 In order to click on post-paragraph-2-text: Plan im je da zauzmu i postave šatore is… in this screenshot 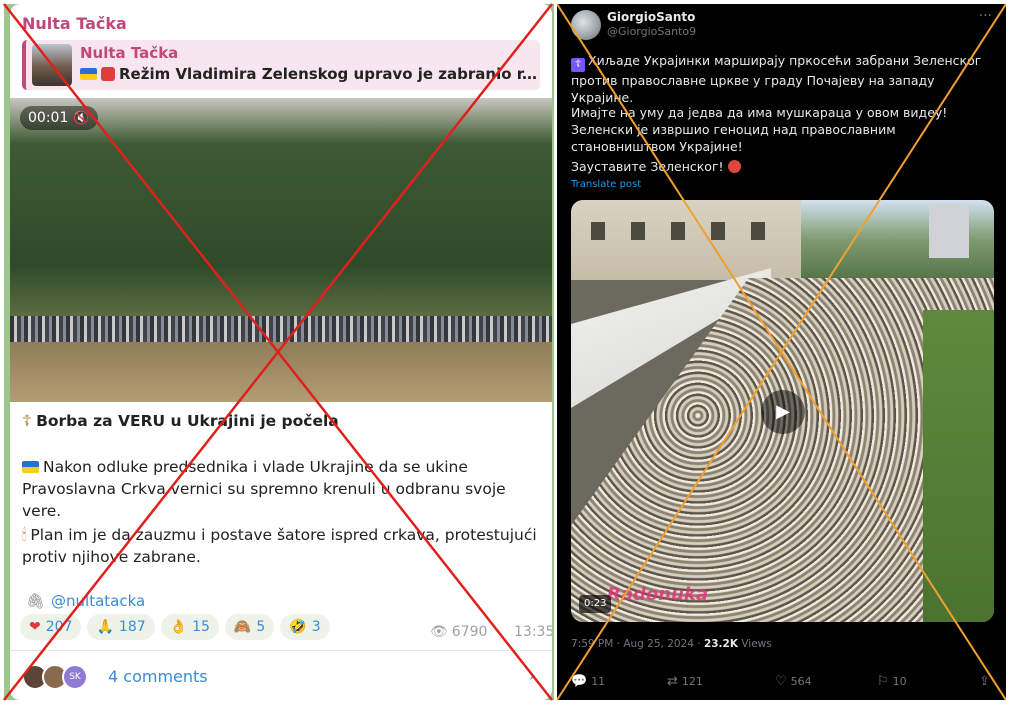, I will do `click(279, 546)`.